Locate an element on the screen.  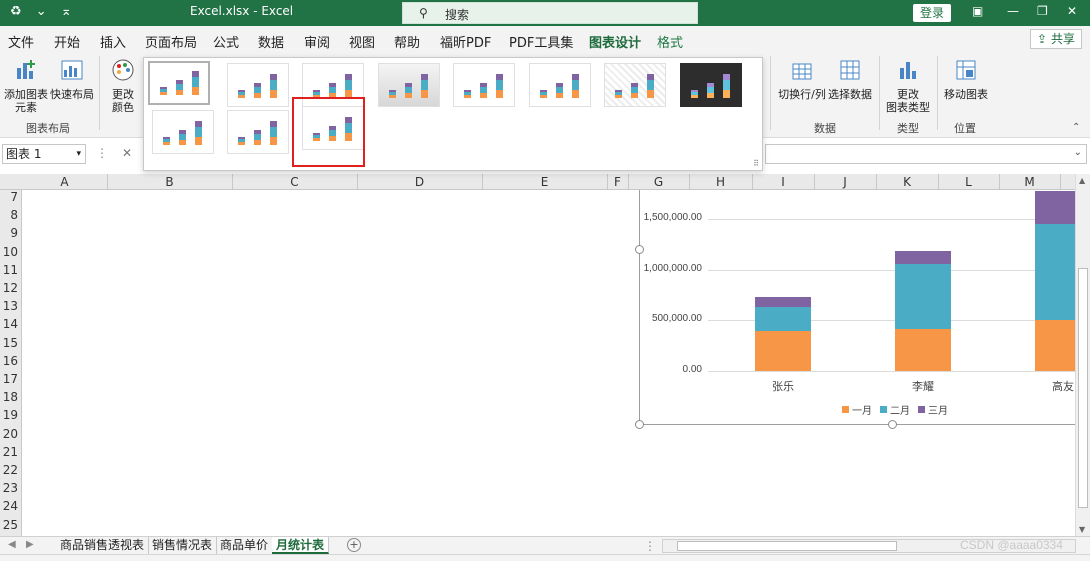
row-header: 12 is located at coordinates (11, 290).